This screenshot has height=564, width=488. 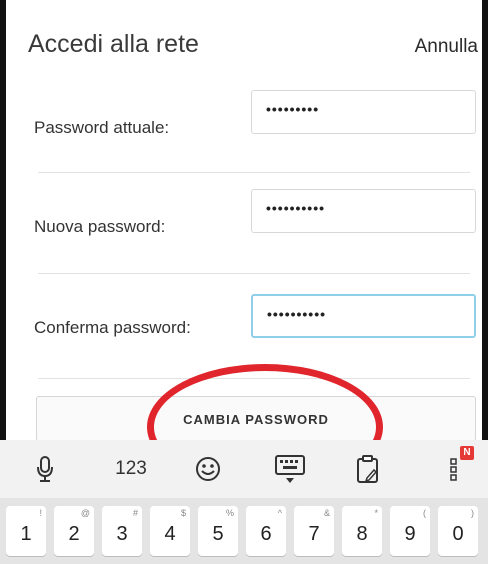 I want to click on current-password-field: •••••••••, so click(x=363, y=112).